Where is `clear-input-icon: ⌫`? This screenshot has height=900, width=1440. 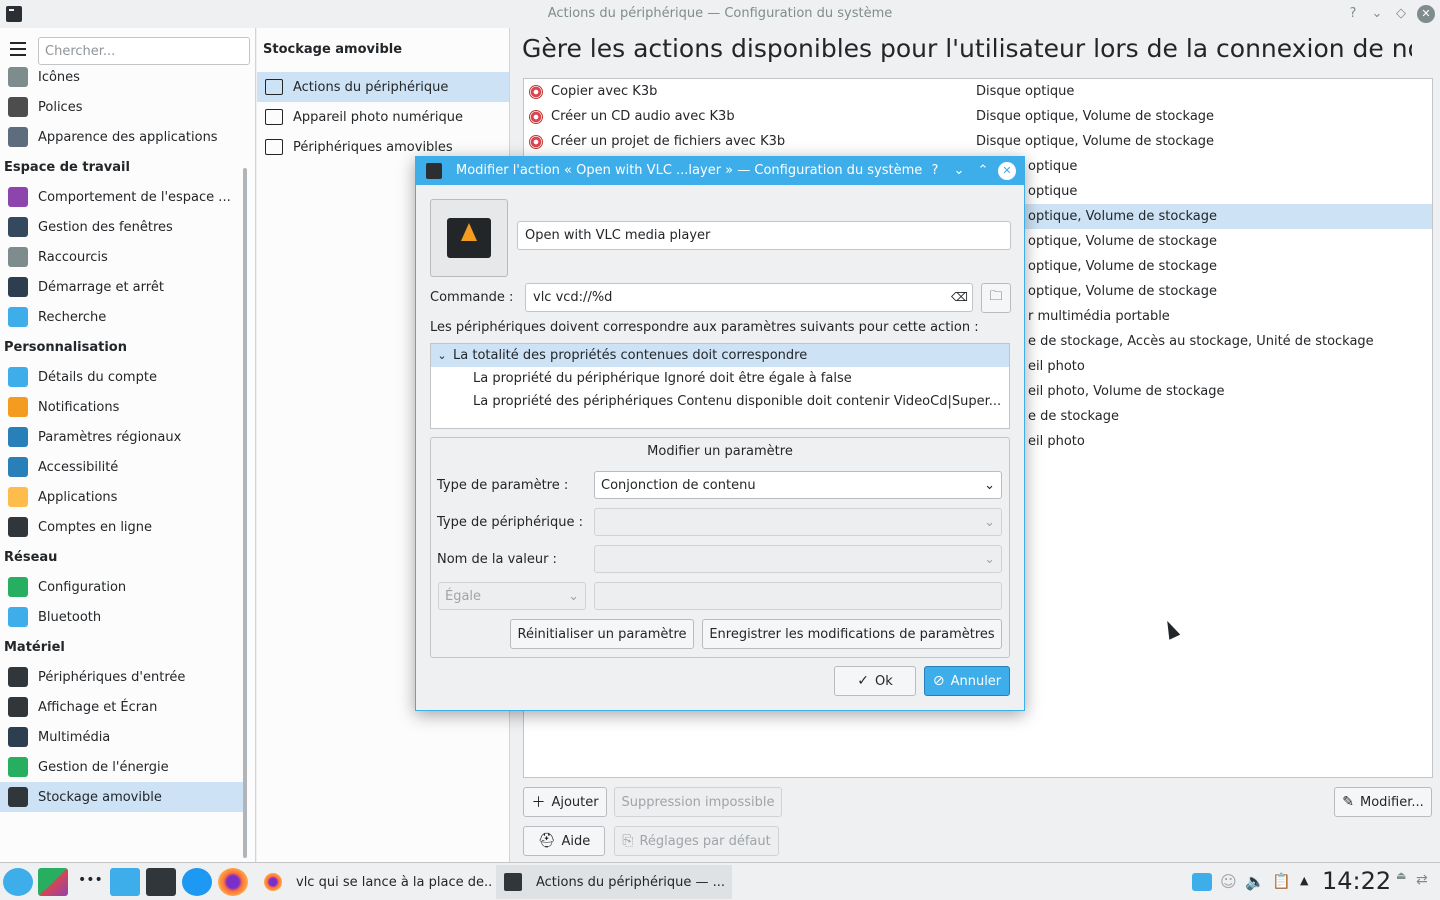 clear-input-icon: ⌫ is located at coordinates (959, 297).